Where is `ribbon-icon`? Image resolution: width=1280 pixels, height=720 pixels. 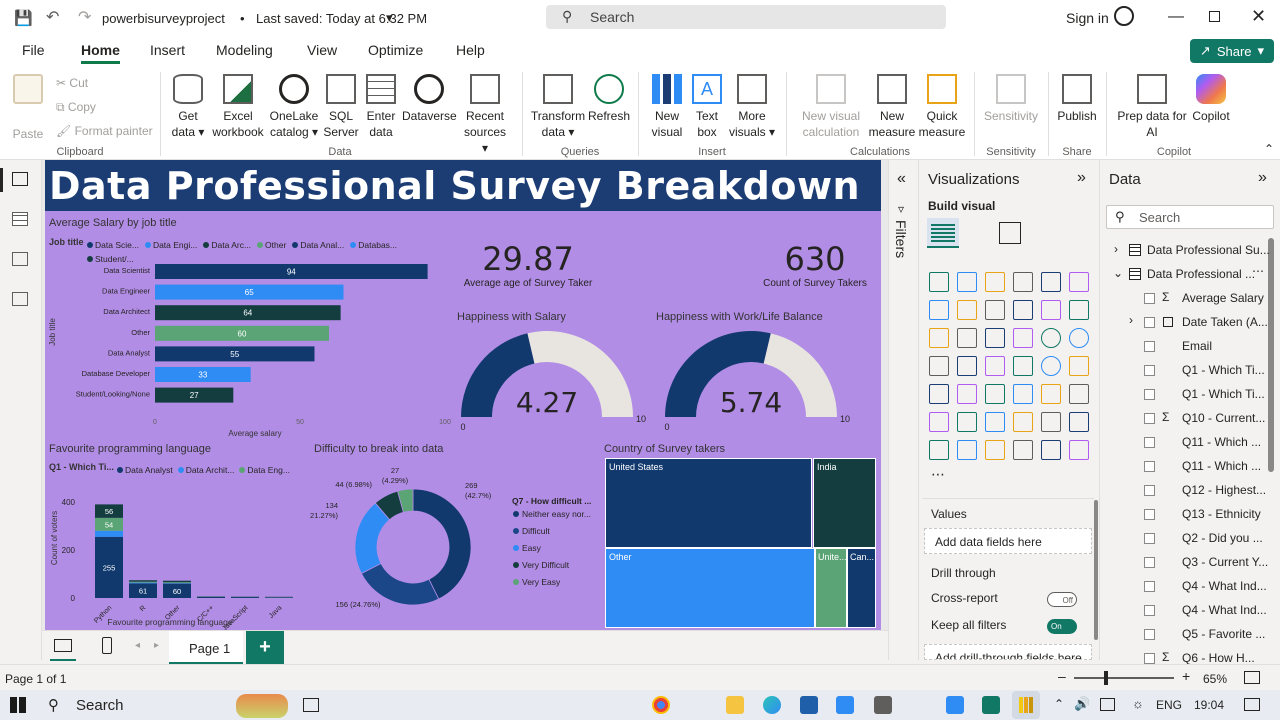 ribbon-icon is located at coordinates (939, 338).